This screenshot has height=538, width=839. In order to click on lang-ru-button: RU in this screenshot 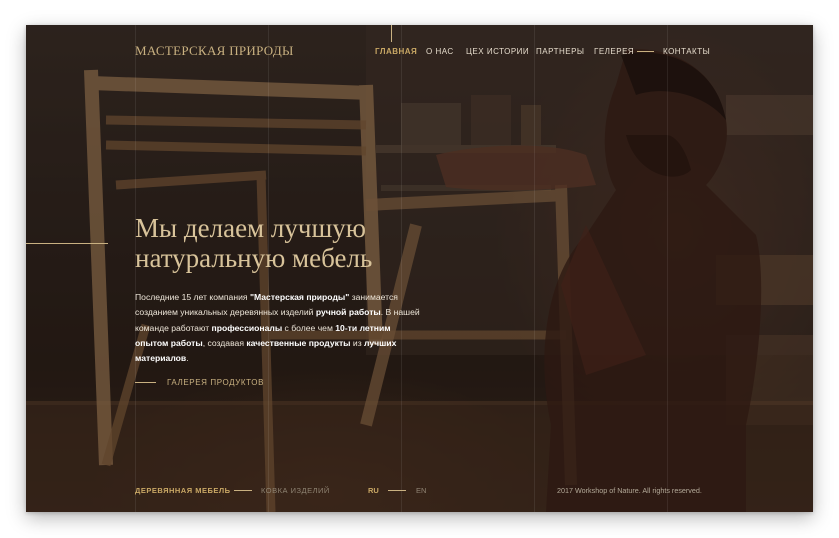, I will do `click(373, 490)`.